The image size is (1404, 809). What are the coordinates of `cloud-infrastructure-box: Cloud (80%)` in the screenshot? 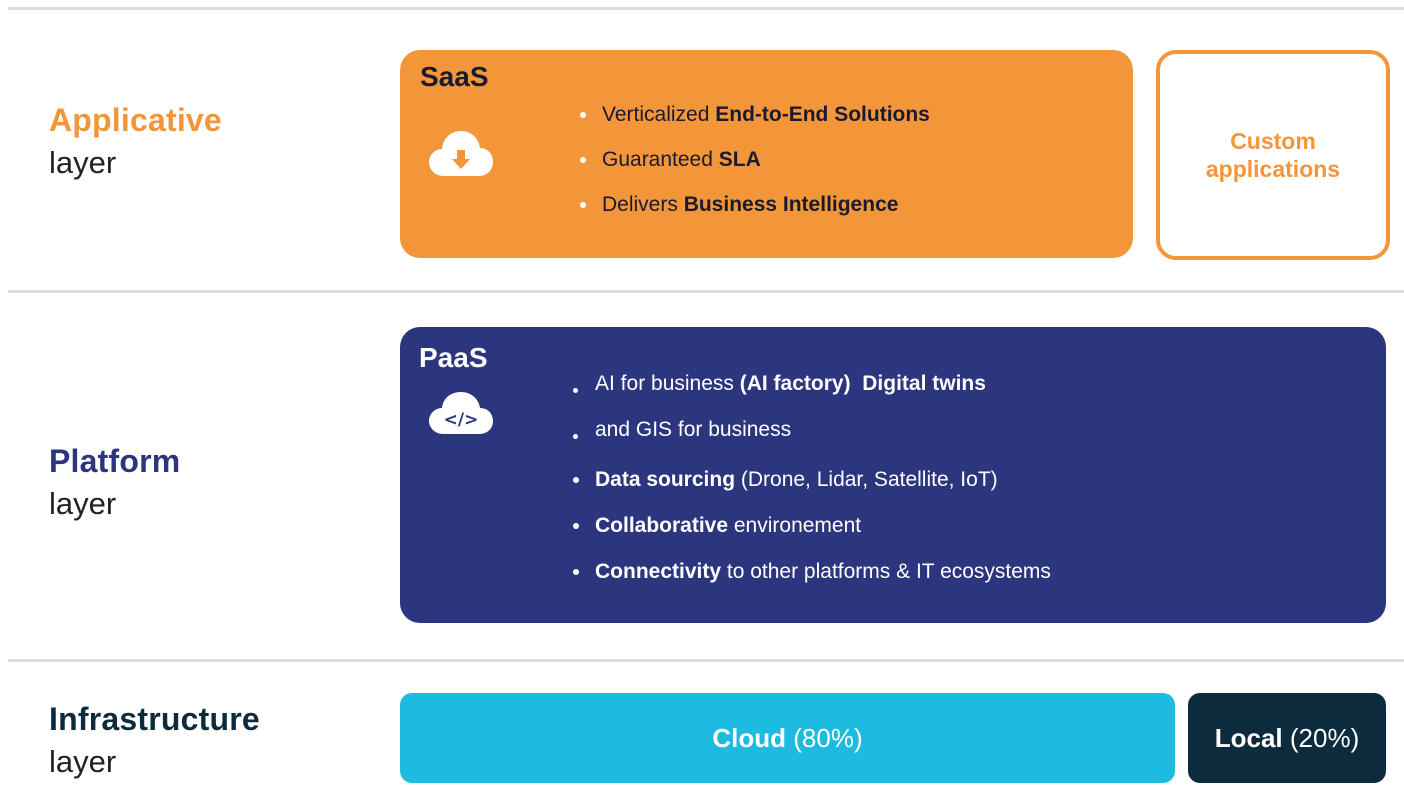 It's located at (787, 738).